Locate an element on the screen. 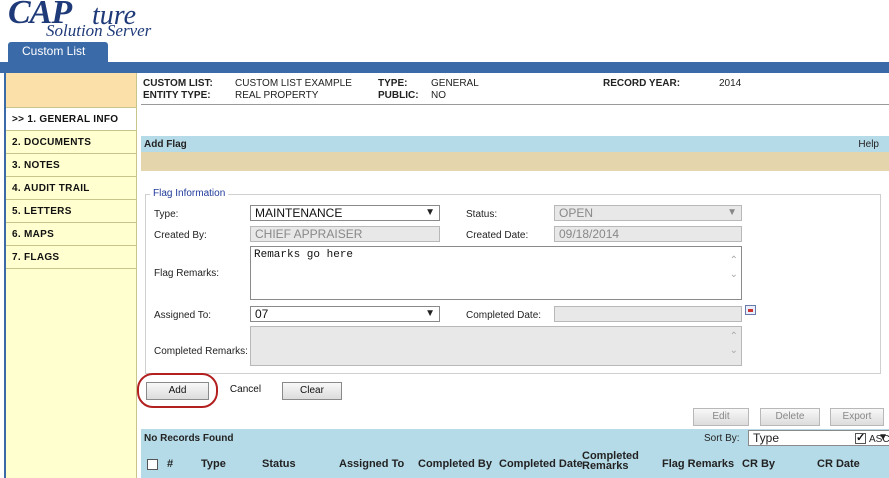  add-button: Add is located at coordinates (177, 391).